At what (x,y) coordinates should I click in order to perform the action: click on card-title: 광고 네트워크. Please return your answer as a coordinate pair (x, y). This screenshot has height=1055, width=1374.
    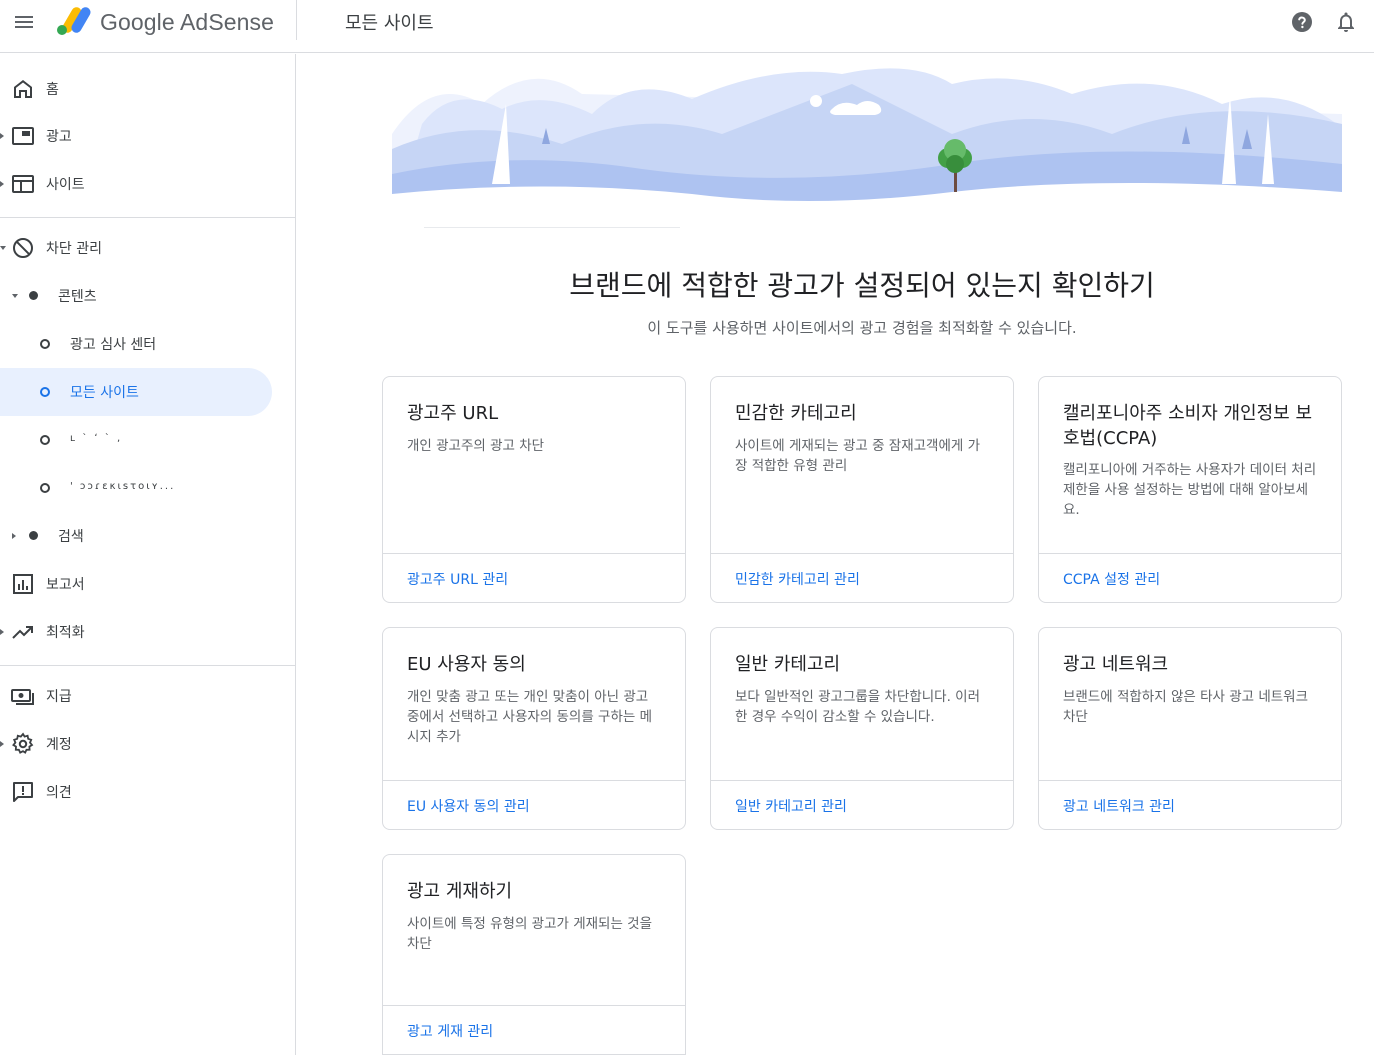
    Looking at the image, I should click on (1116, 664).